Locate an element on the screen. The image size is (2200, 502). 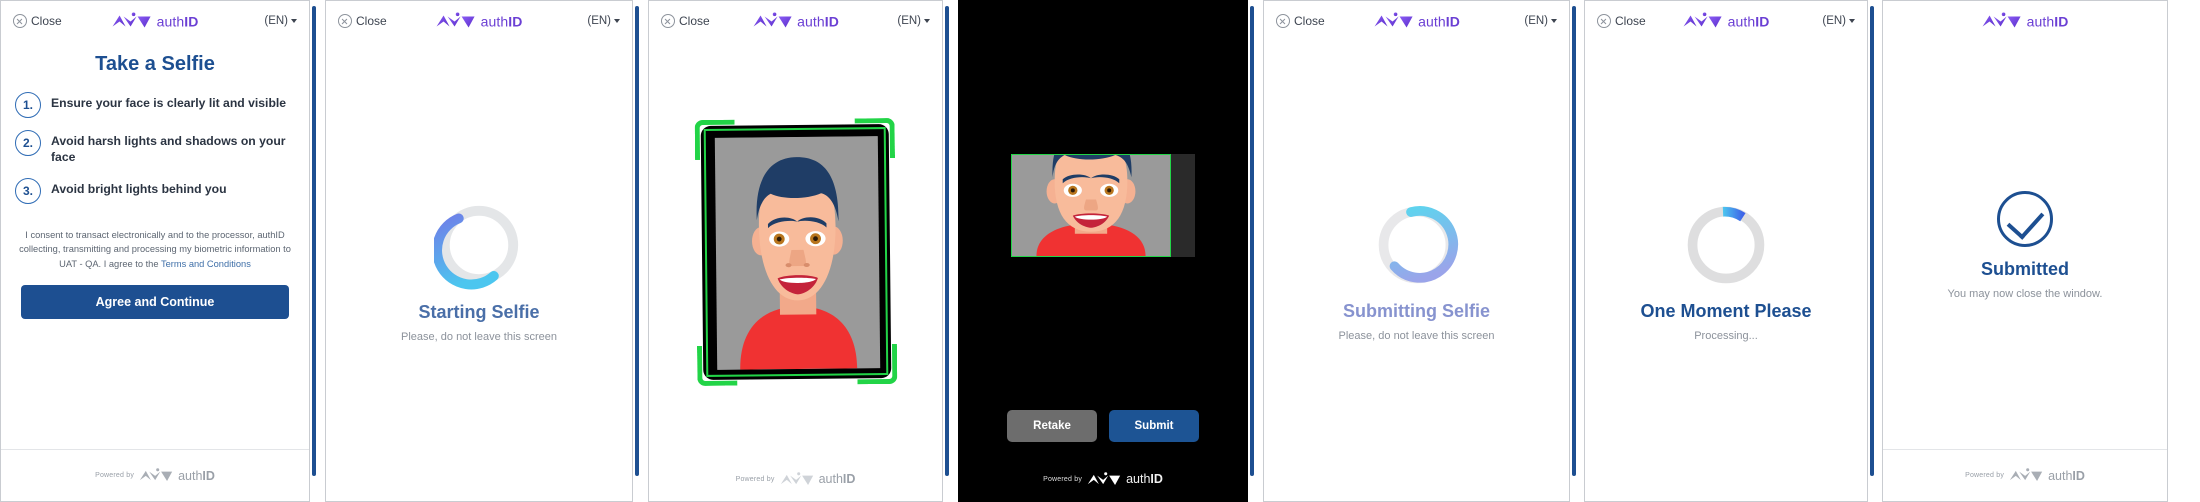
frame-corner-tr-icon is located at coordinates (874, 138).